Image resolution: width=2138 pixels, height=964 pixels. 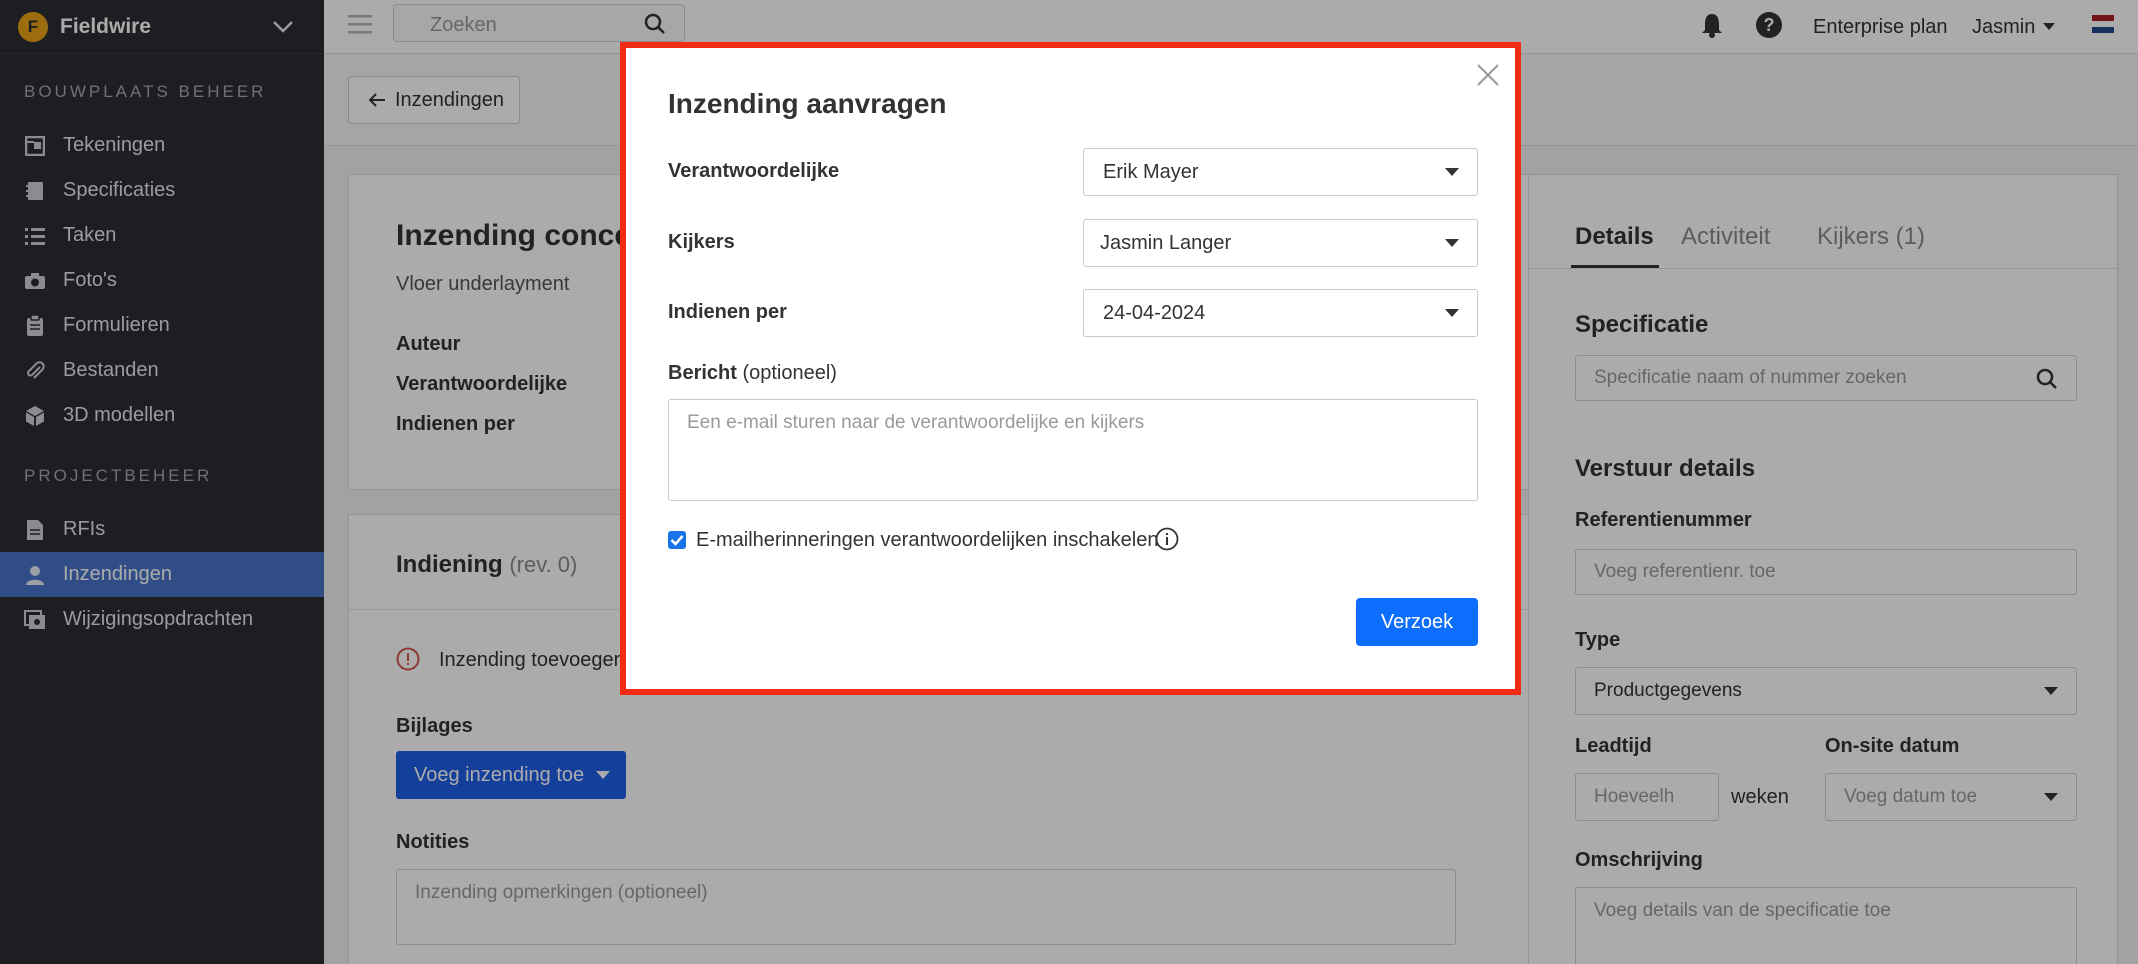 What do you see at coordinates (701, 242) in the screenshot?
I see `viewers-label: Kijkers` at bounding box center [701, 242].